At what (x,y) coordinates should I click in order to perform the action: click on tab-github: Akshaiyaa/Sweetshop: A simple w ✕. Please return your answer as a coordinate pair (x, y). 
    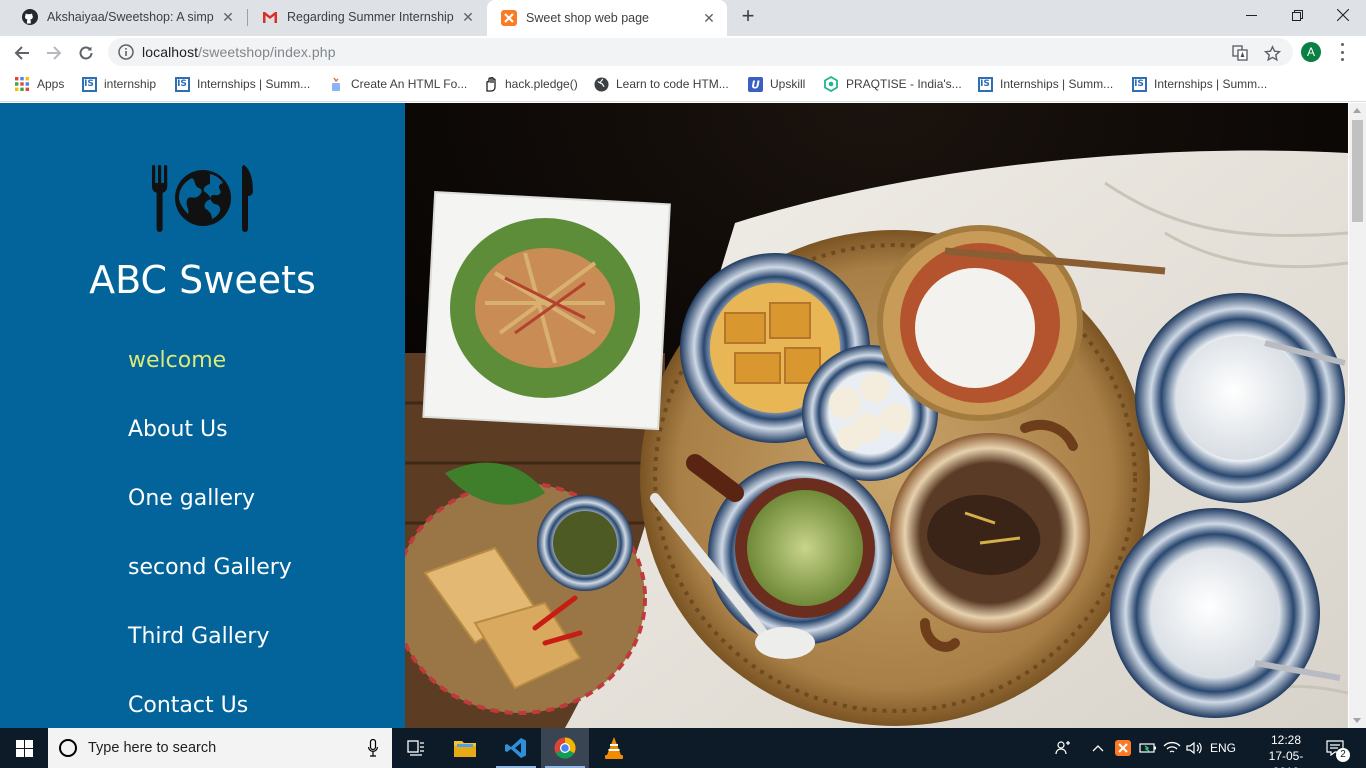
    Looking at the image, I should click on (127, 17).